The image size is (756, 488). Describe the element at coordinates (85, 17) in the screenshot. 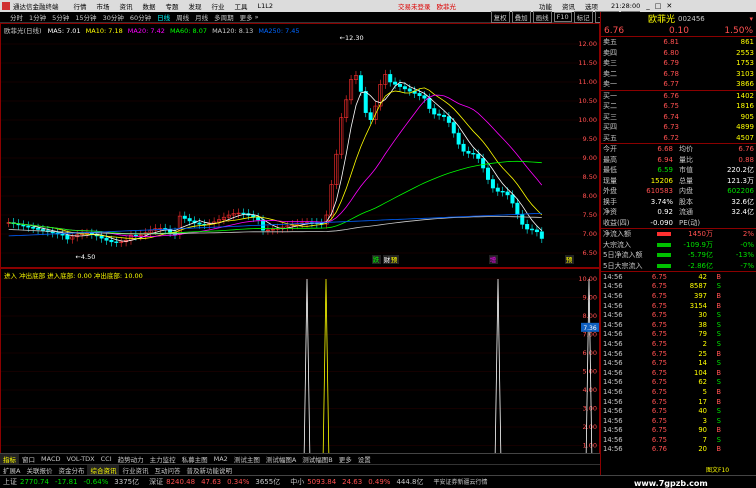

I see `period-15min: 15分钟` at that location.